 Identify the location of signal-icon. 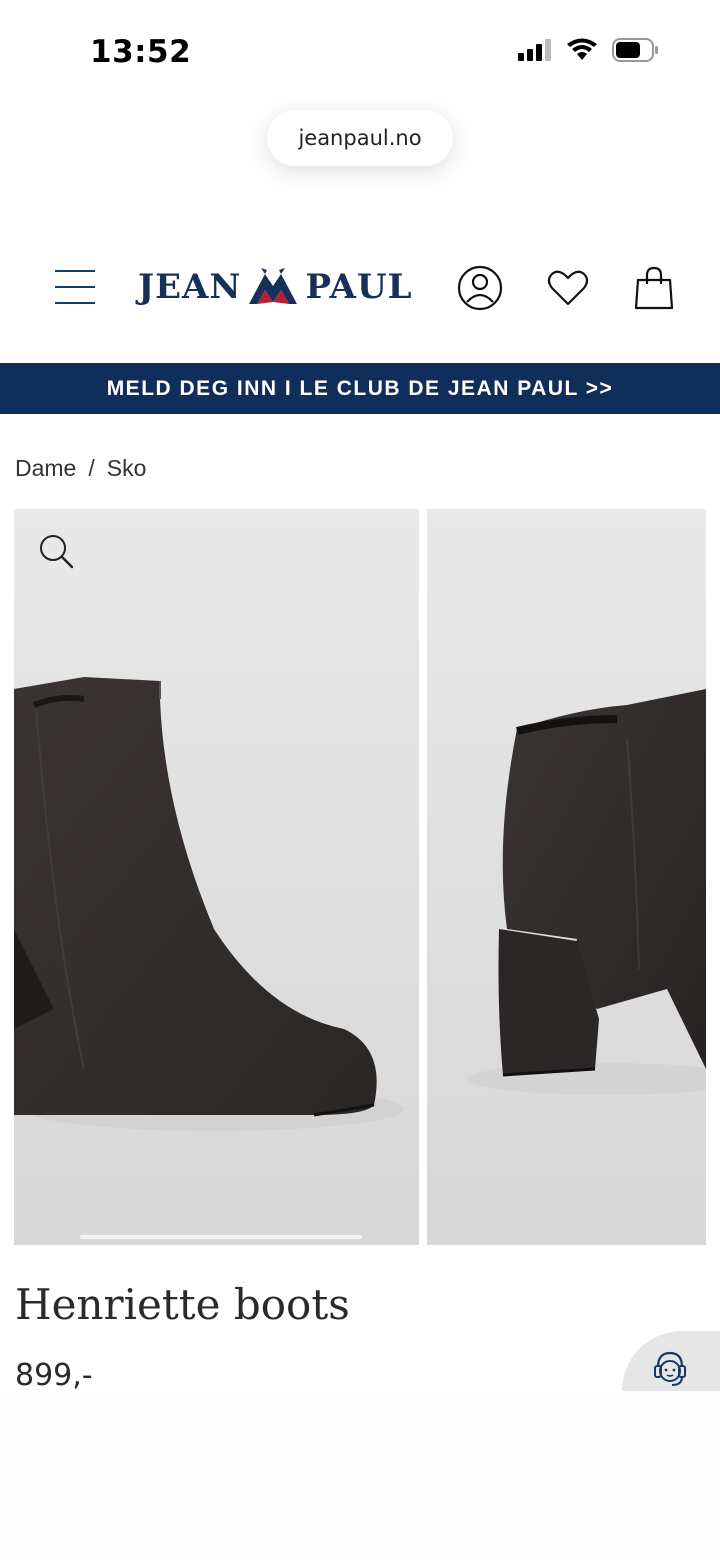
(534, 50).